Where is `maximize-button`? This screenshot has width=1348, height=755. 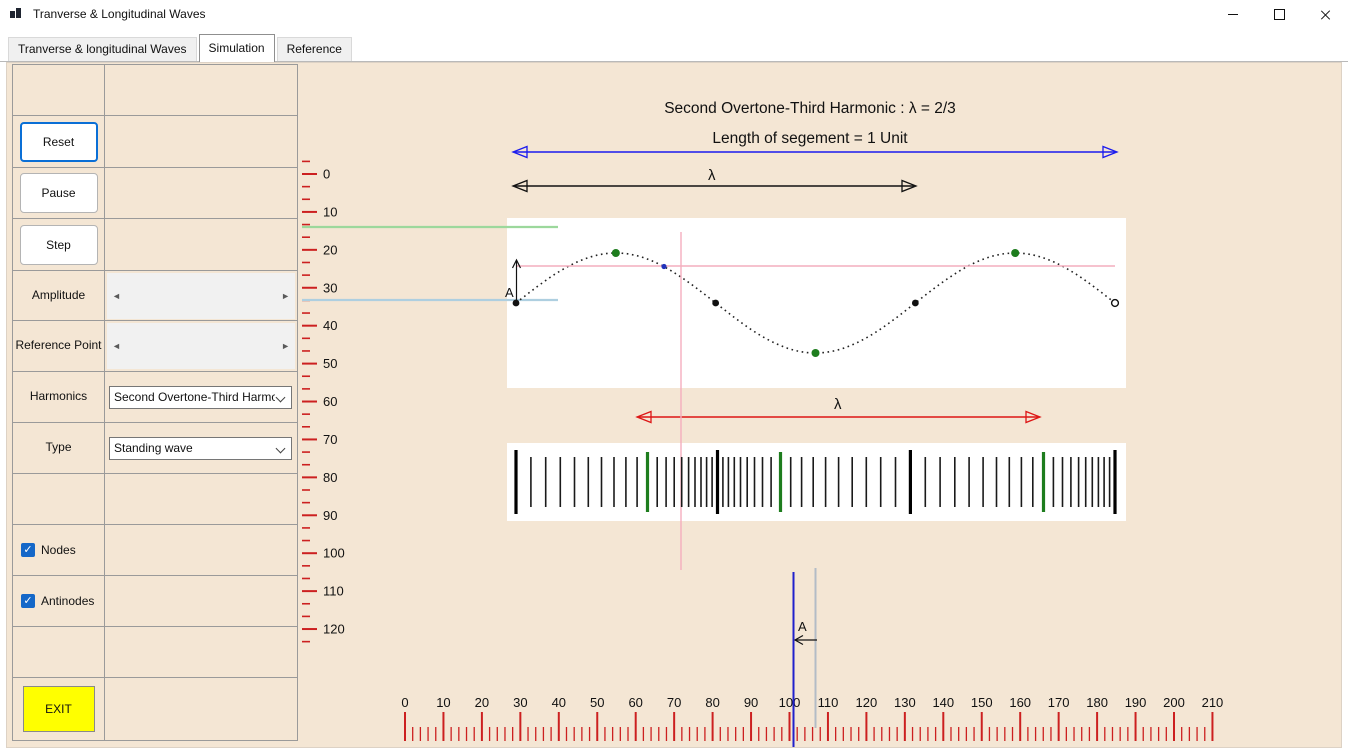
maximize-button is located at coordinates (1279, 14).